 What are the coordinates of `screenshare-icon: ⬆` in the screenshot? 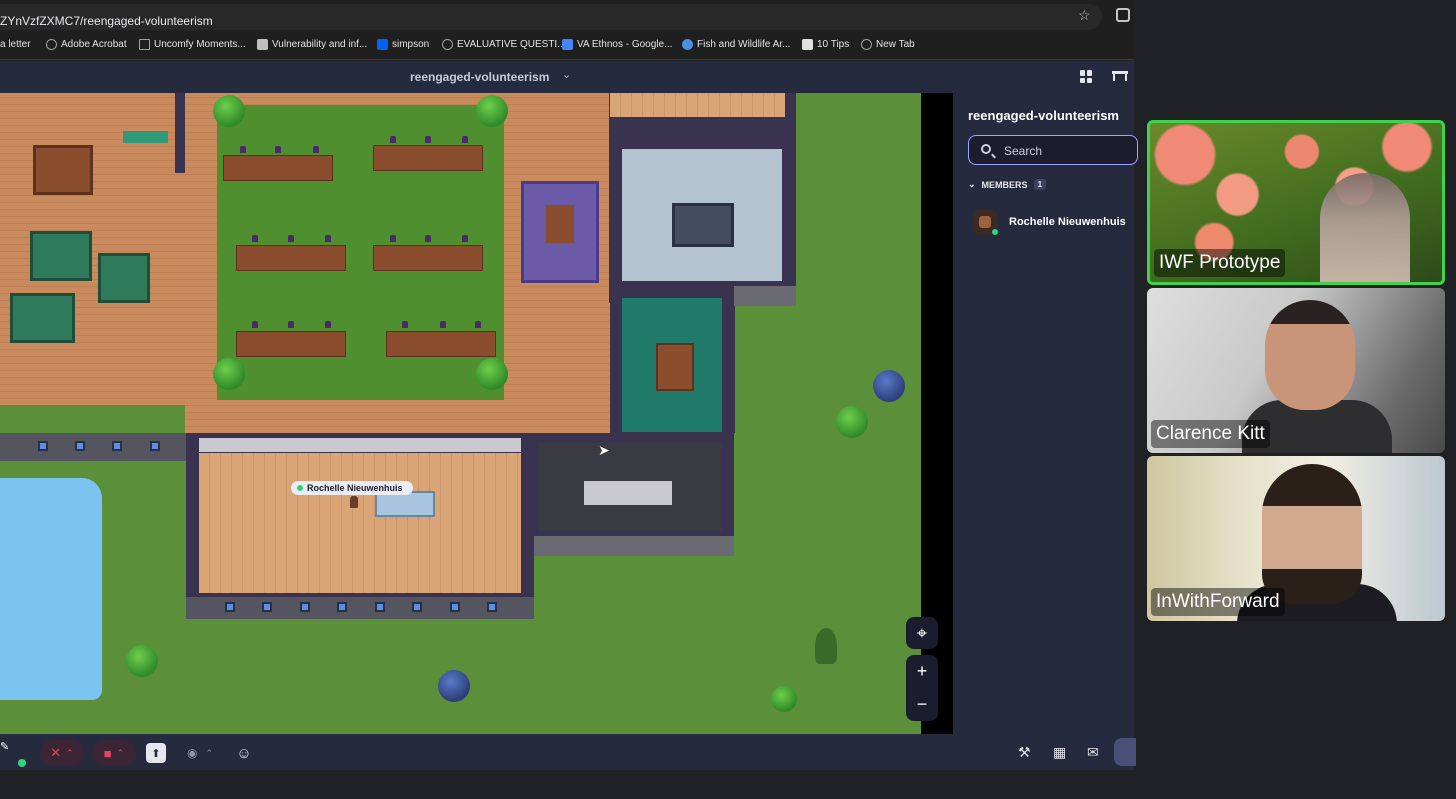 It's located at (156, 753).